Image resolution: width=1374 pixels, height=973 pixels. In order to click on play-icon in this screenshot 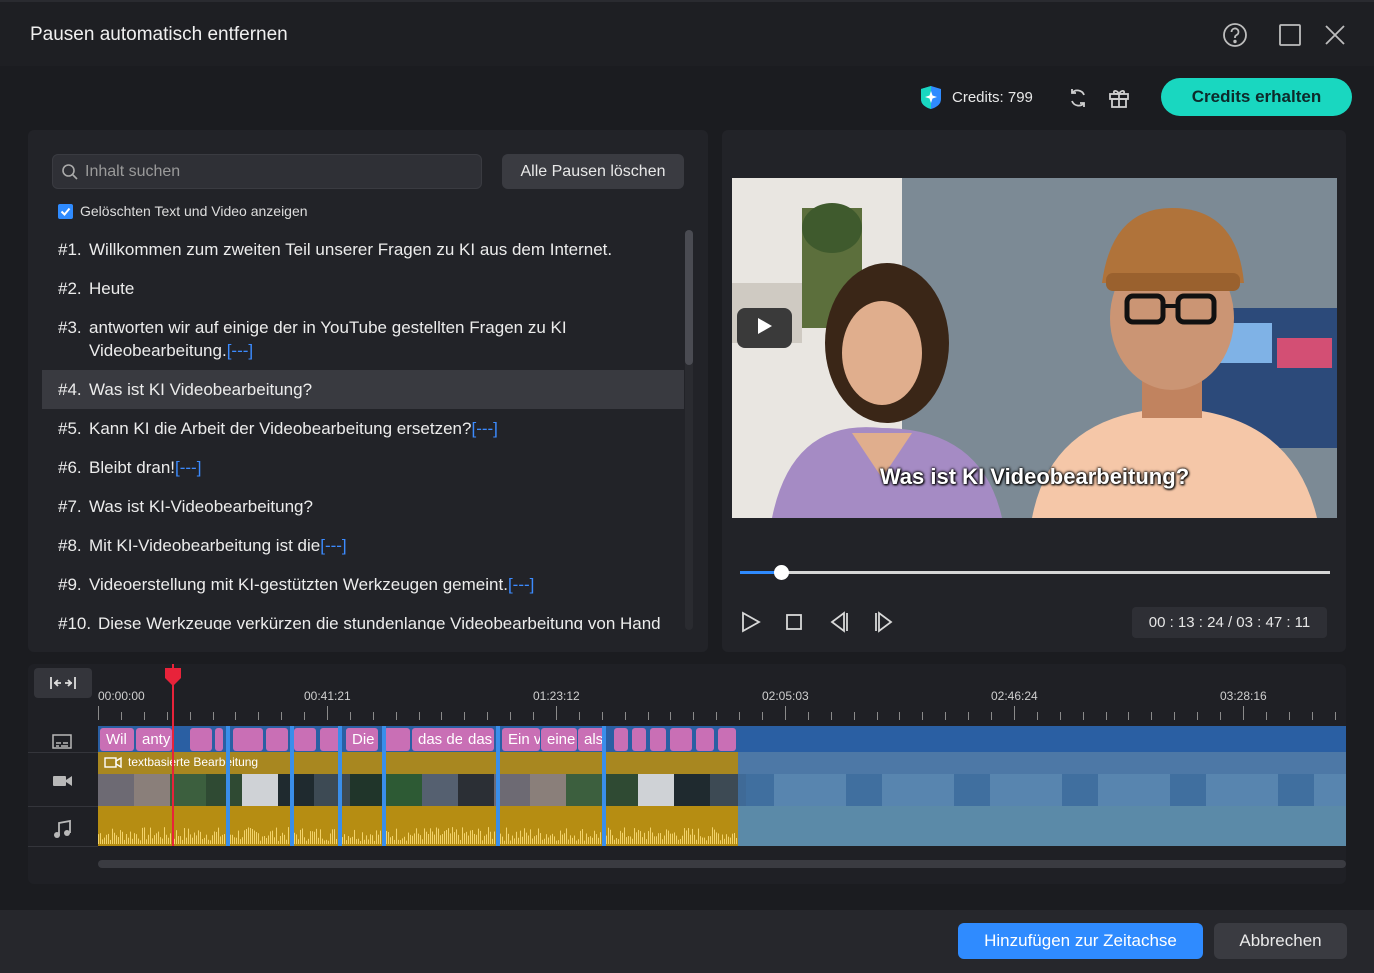, I will do `click(750, 622)`.